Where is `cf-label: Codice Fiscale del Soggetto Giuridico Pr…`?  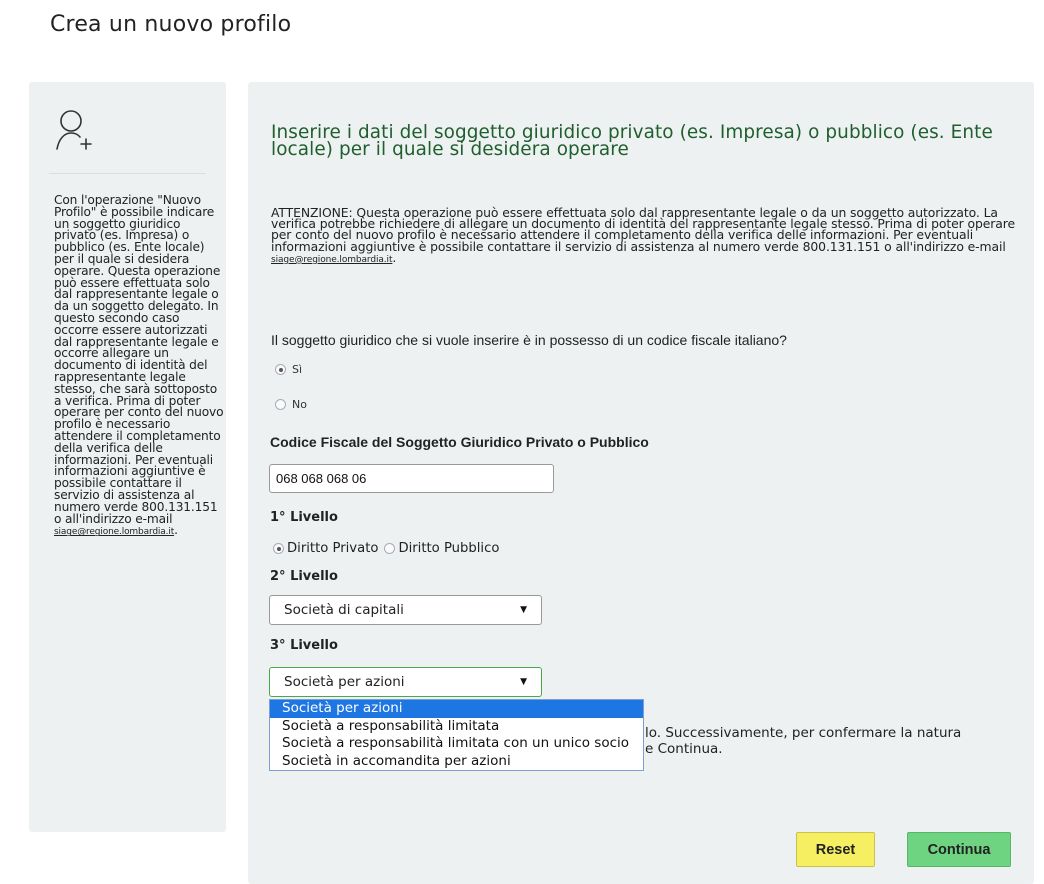 cf-label: Codice Fiscale del Soggetto Giuridico Pr… is located at coordinates (459, 442).